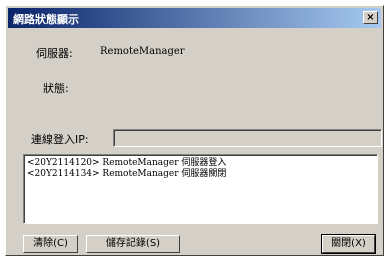 This screenshot has width=389, height=261. Describe the element at coordinates (54, 53) in the screenshot. I see `server-label: 伺服器:` at that location.